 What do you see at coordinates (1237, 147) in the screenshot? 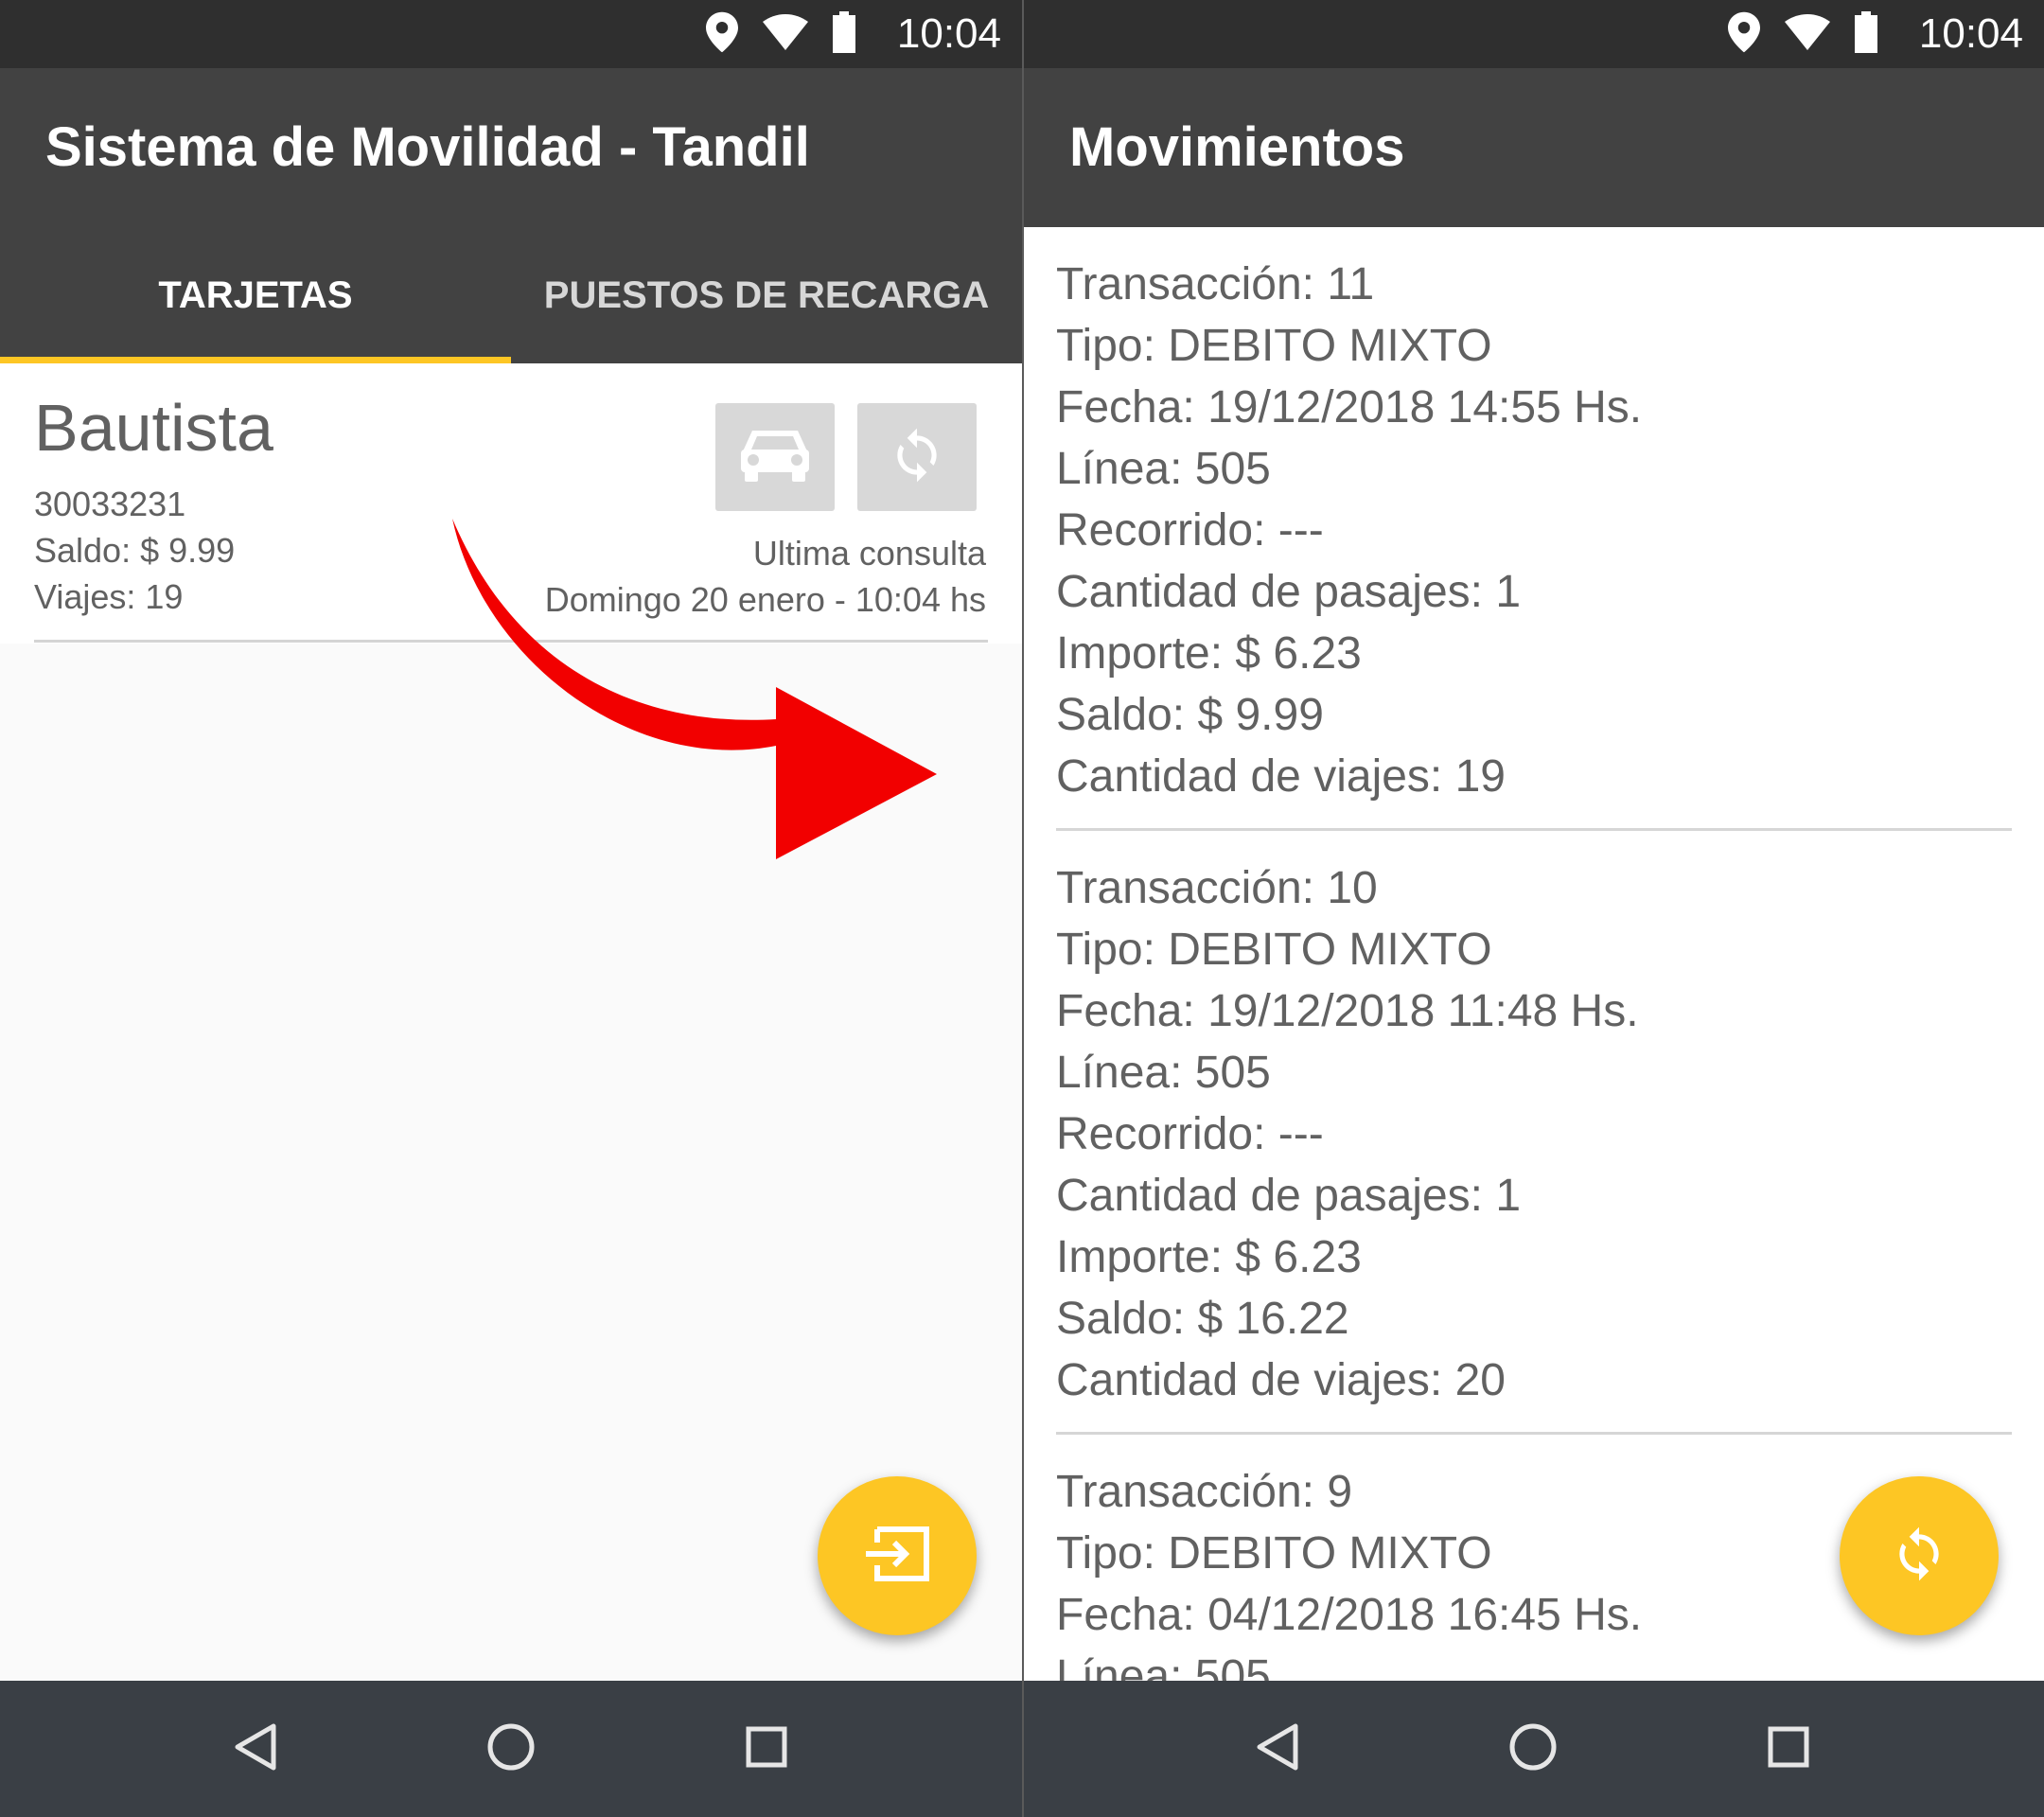
I see `page-title: Movimientos` at bounding box center [1237, 147].